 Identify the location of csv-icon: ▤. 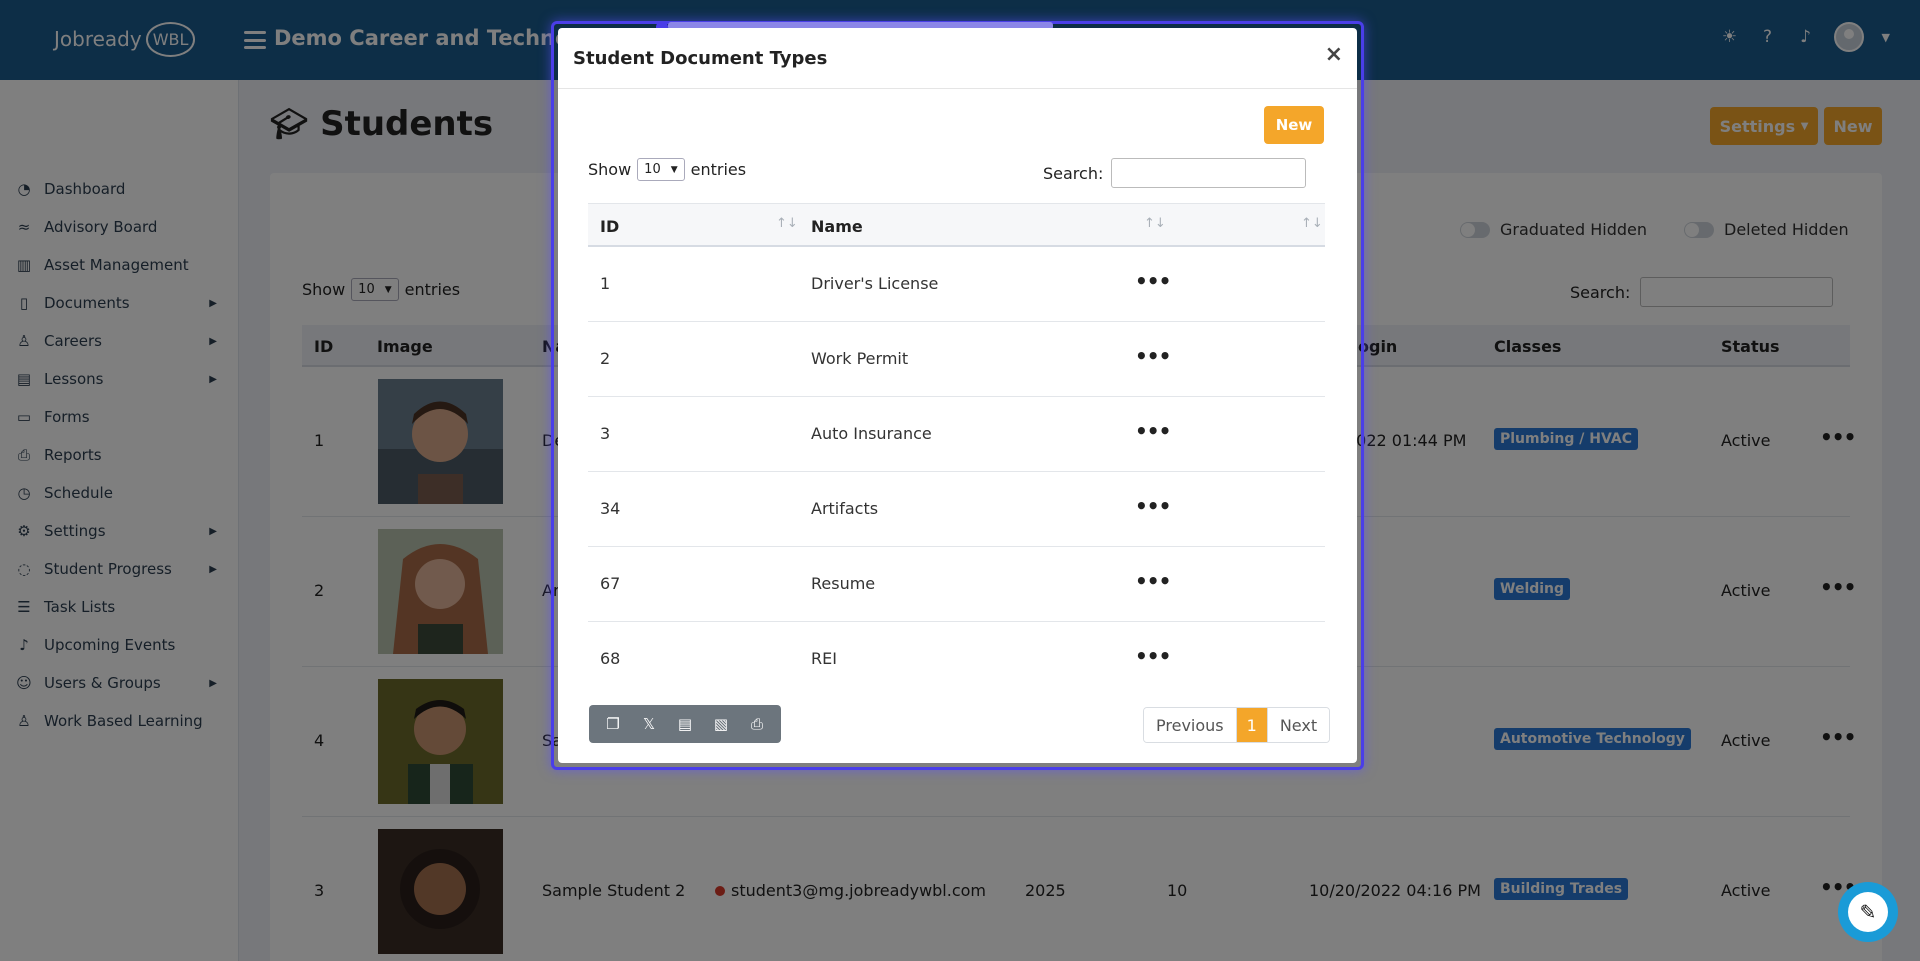
(685, 724).